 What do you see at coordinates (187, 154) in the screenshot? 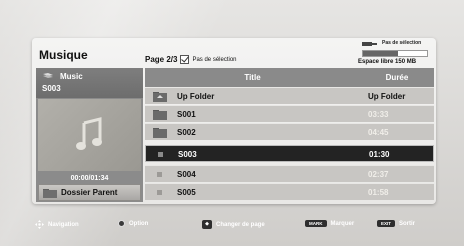
I see `list-item-name: S003` at bounding box center [187, 154].